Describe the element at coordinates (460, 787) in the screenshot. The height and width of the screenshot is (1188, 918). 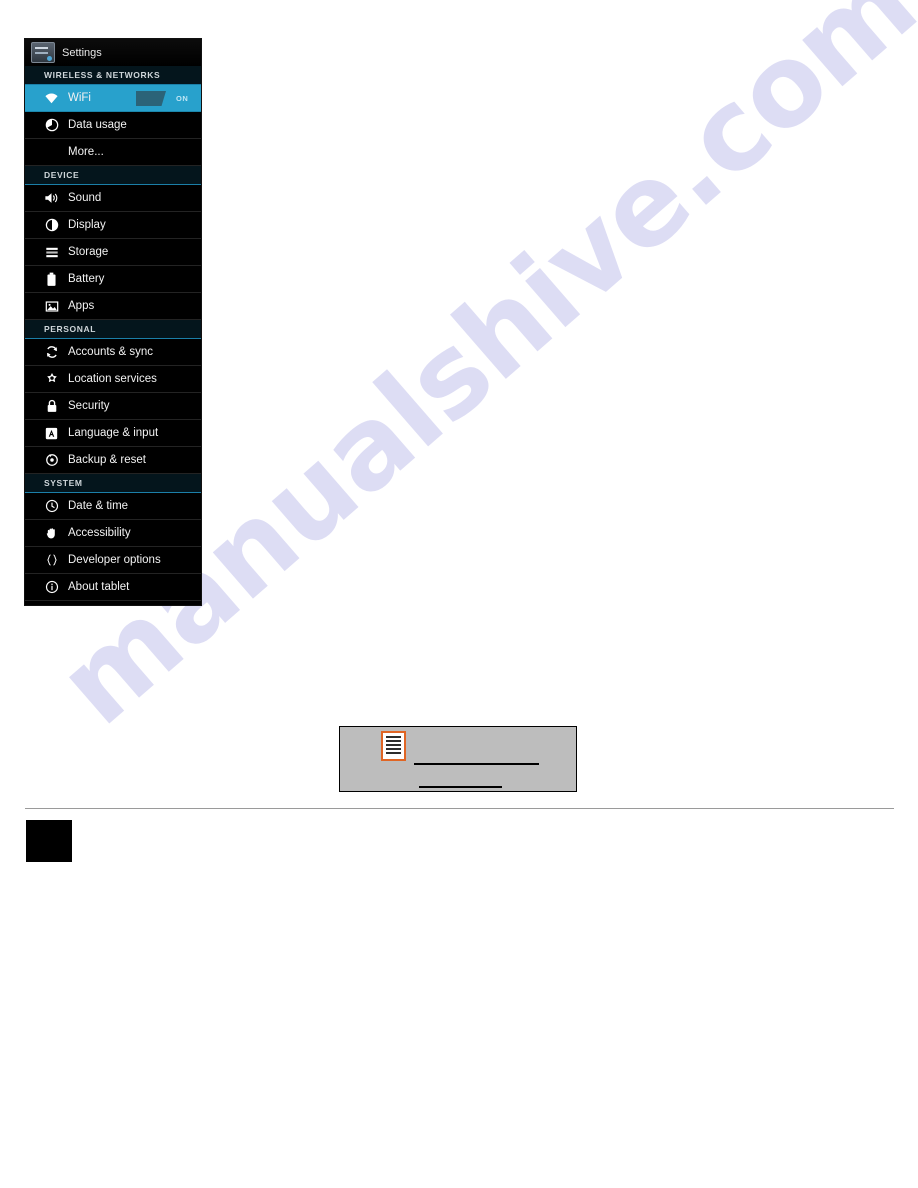
I see `callout-rule-bottom` at that location.